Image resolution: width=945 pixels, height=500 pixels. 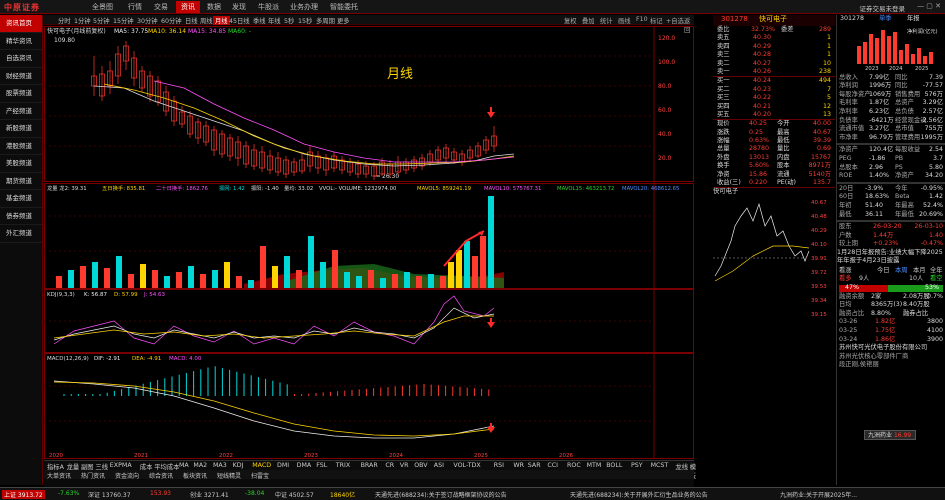 I want to click on restore-rights-button: 复权, so click(x=570, y=20).